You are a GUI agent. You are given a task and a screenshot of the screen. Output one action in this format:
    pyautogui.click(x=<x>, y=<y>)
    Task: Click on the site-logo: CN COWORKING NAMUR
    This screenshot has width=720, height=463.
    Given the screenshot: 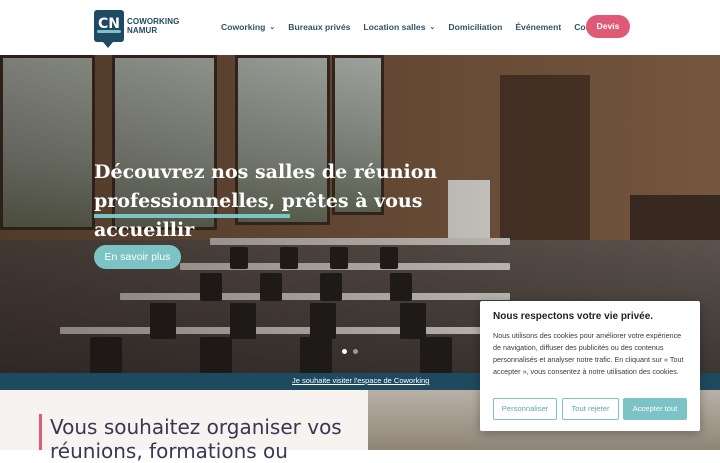 What is the action you would take?
    pyautogui.click(x=136, y=29)
    